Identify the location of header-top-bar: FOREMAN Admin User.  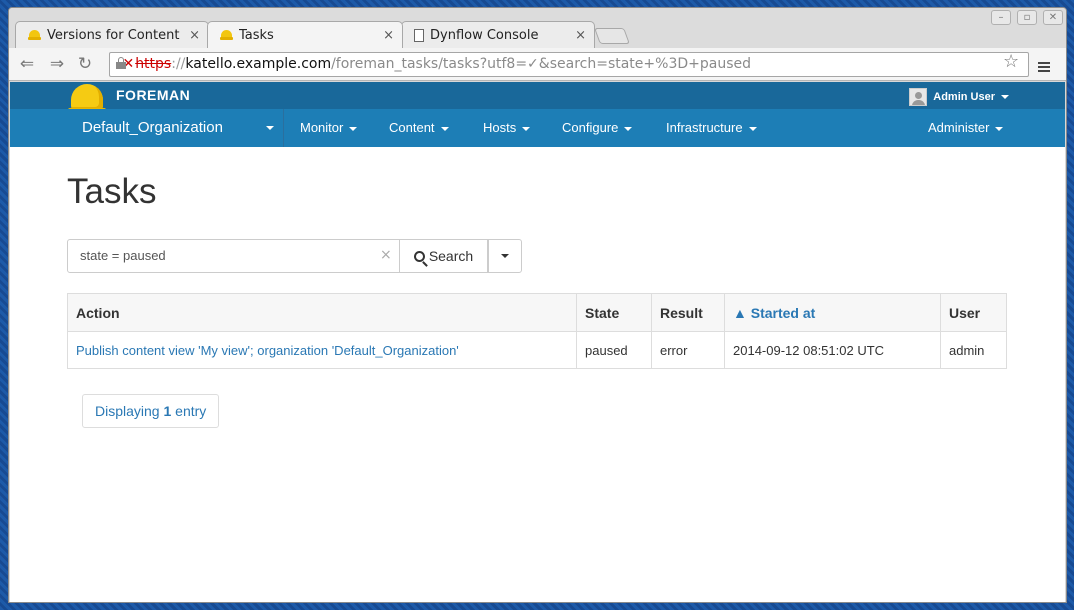
(537, 99).